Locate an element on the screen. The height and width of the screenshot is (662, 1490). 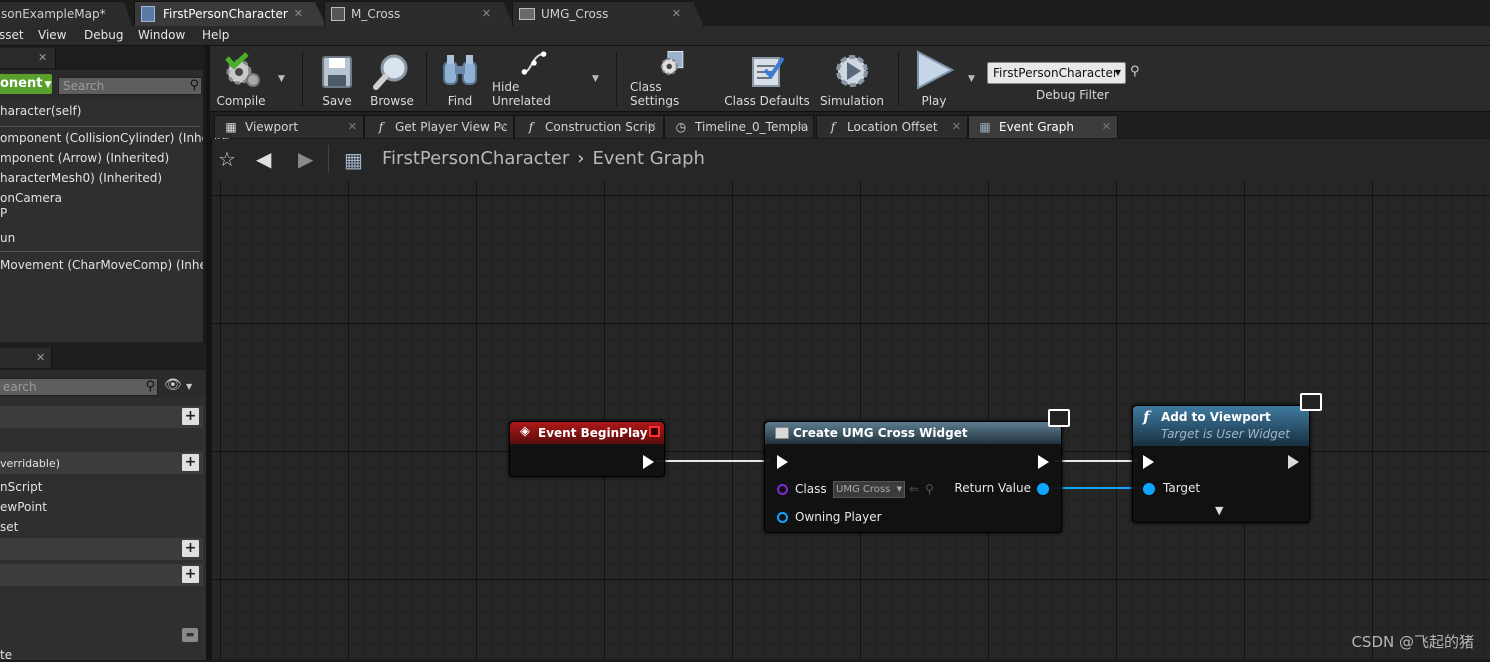
search-icon: ⚲ is located at coordinates (1135, 71).